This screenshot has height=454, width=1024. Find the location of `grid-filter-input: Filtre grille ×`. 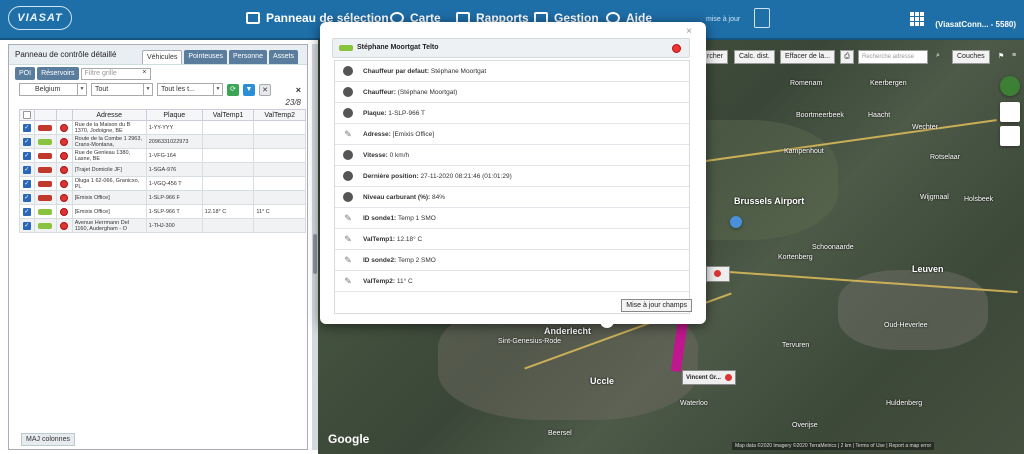

grid-filter-input: Filtre grille × is located at coordinates (115, 73).